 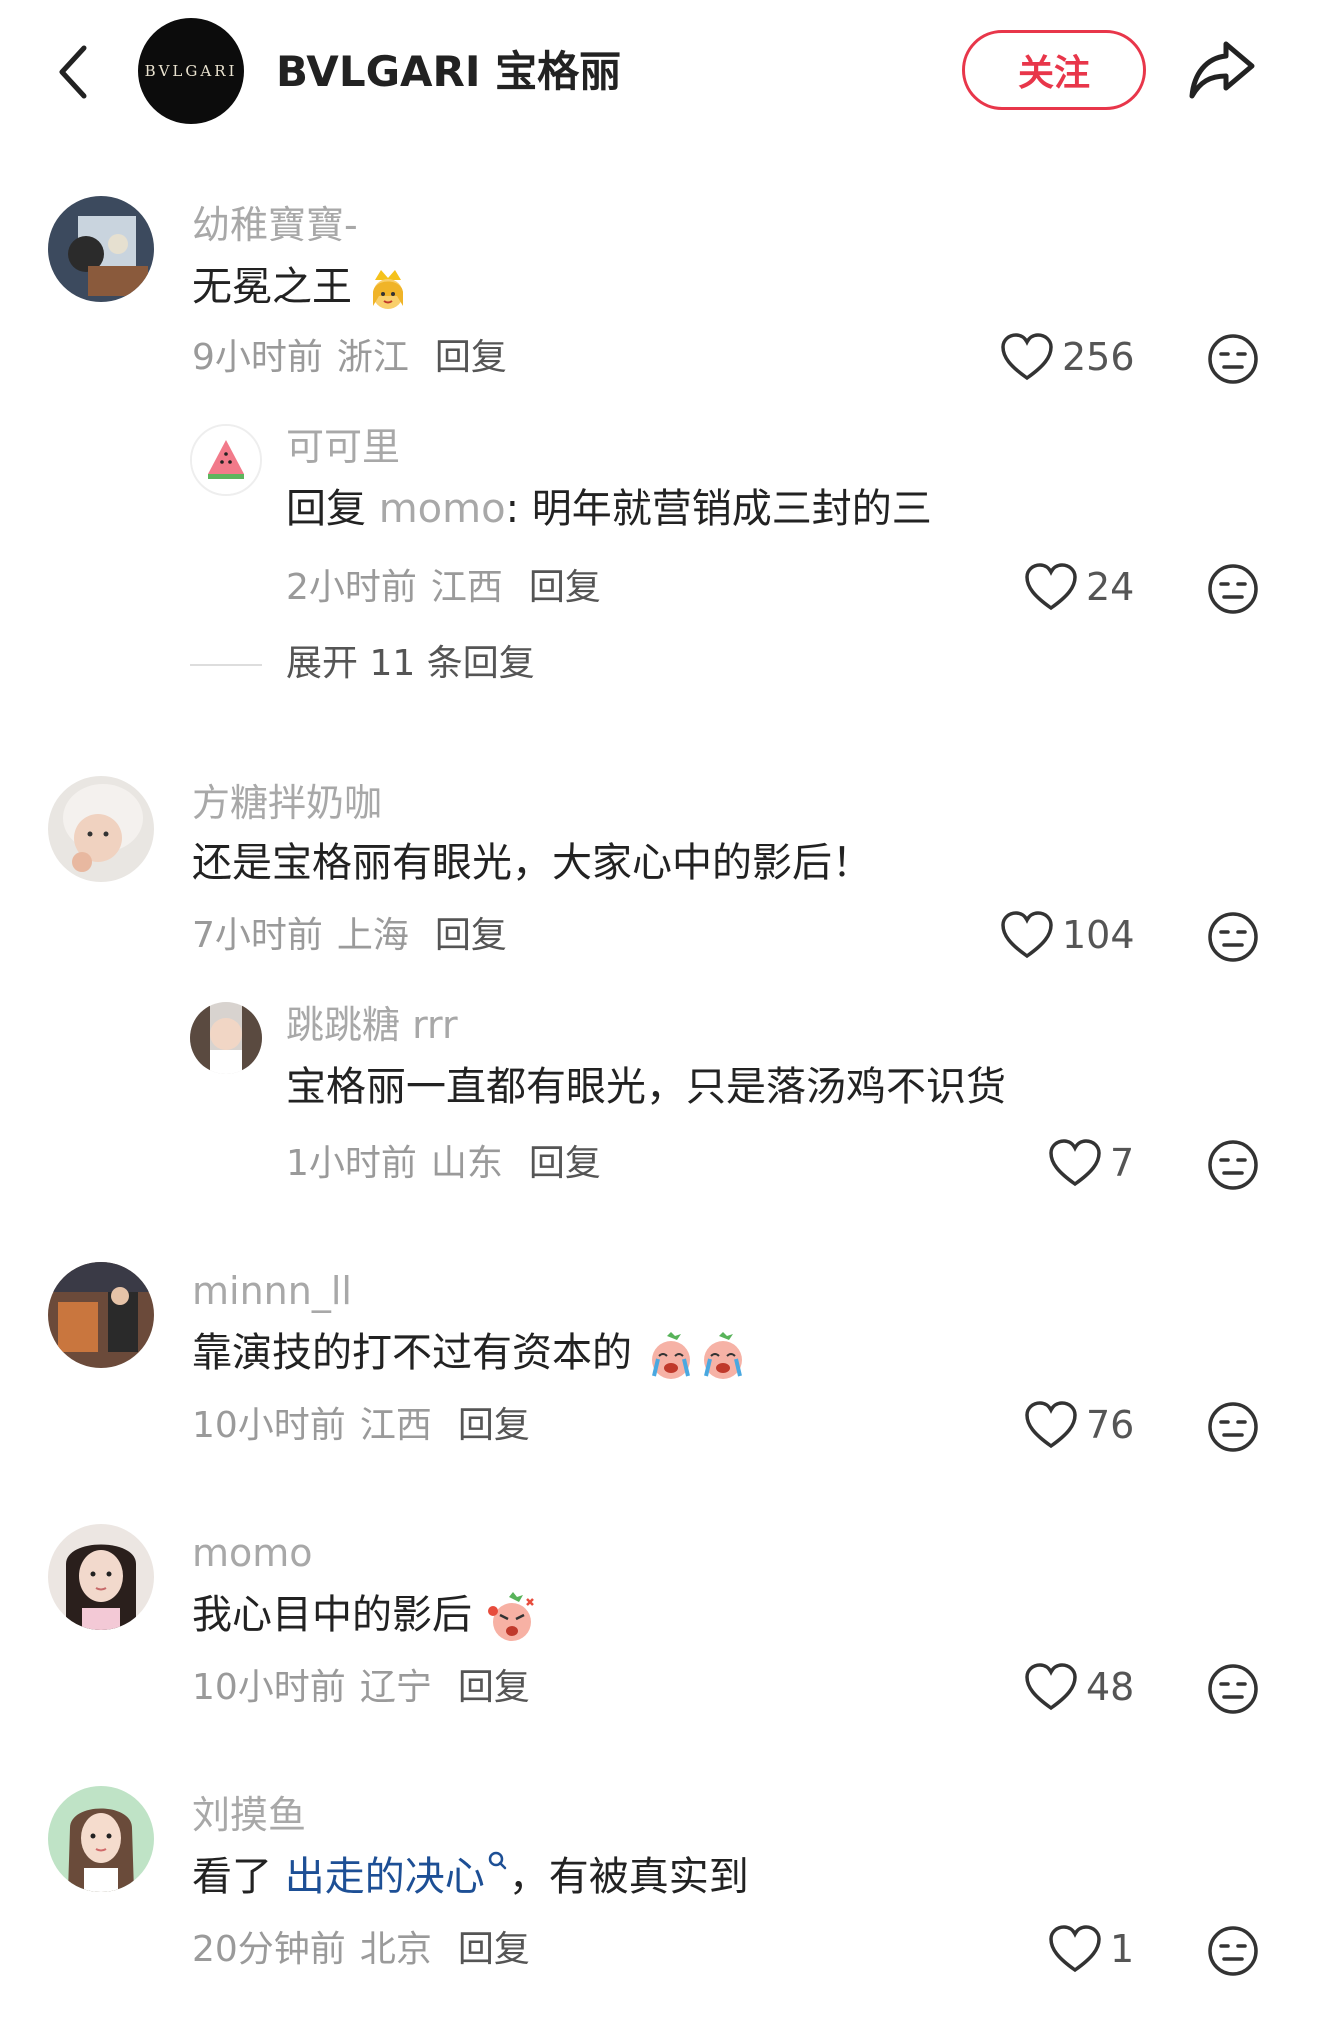 What do you see at coordinates (410, 664) in the screenshot?
I see `expand-replies-button: 展开 11 条回复` at bounding box center [410, 664].